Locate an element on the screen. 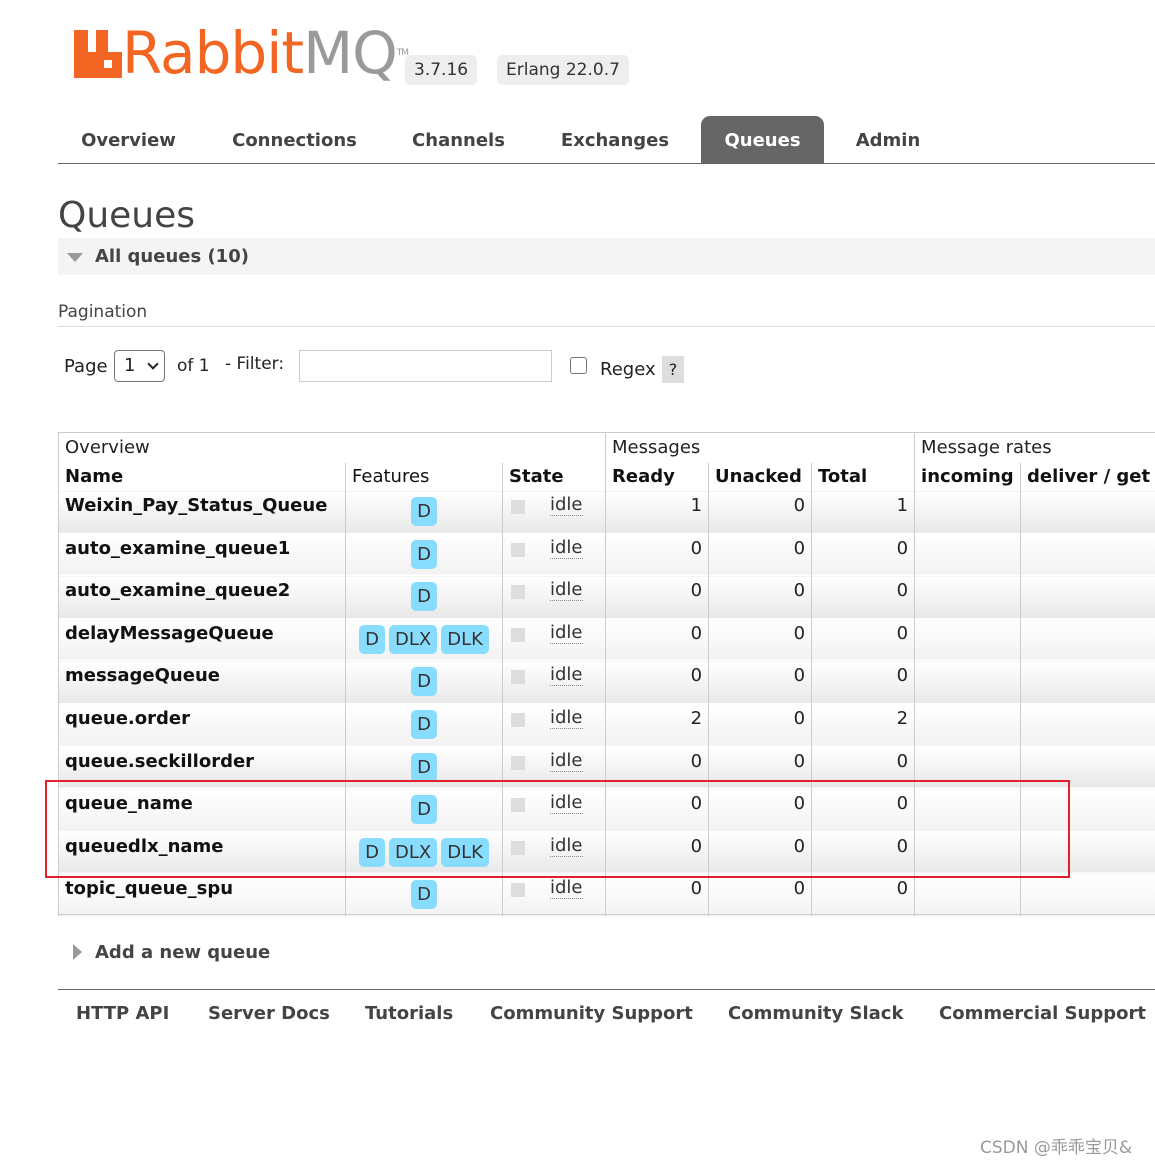  rabbitmq-logo: RabbitMQTM is located at coordinates (241, 53).